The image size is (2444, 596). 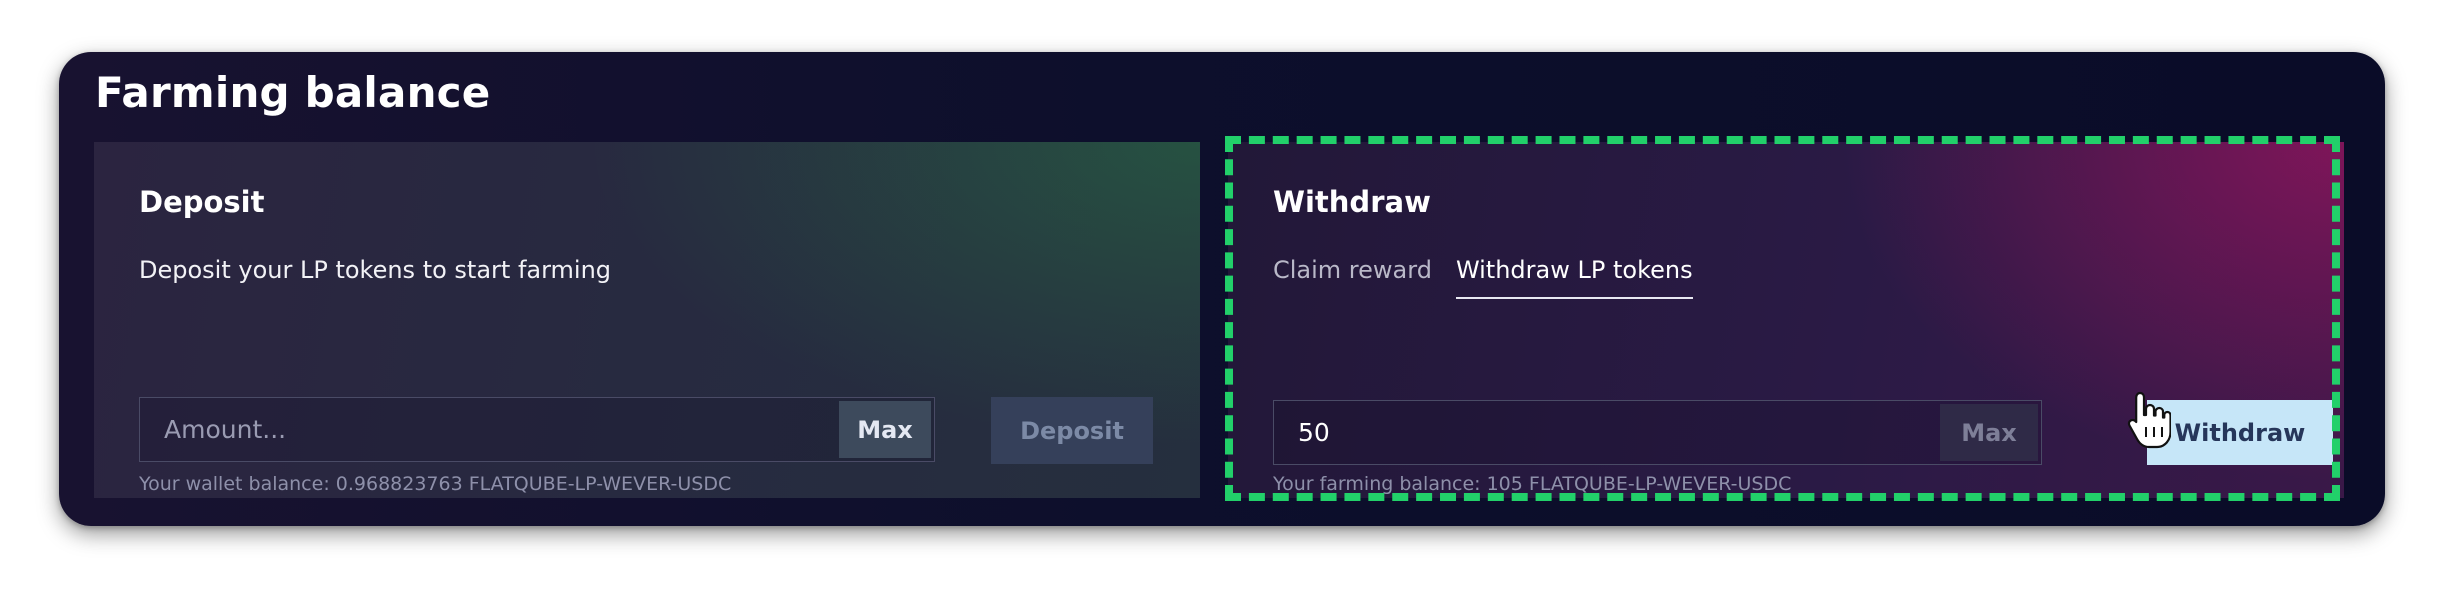 What do you see at coordinates (1352, 202) in the screenshot?
I see `withdraw-title: Withdraw` at bounding box center [1352, 202].